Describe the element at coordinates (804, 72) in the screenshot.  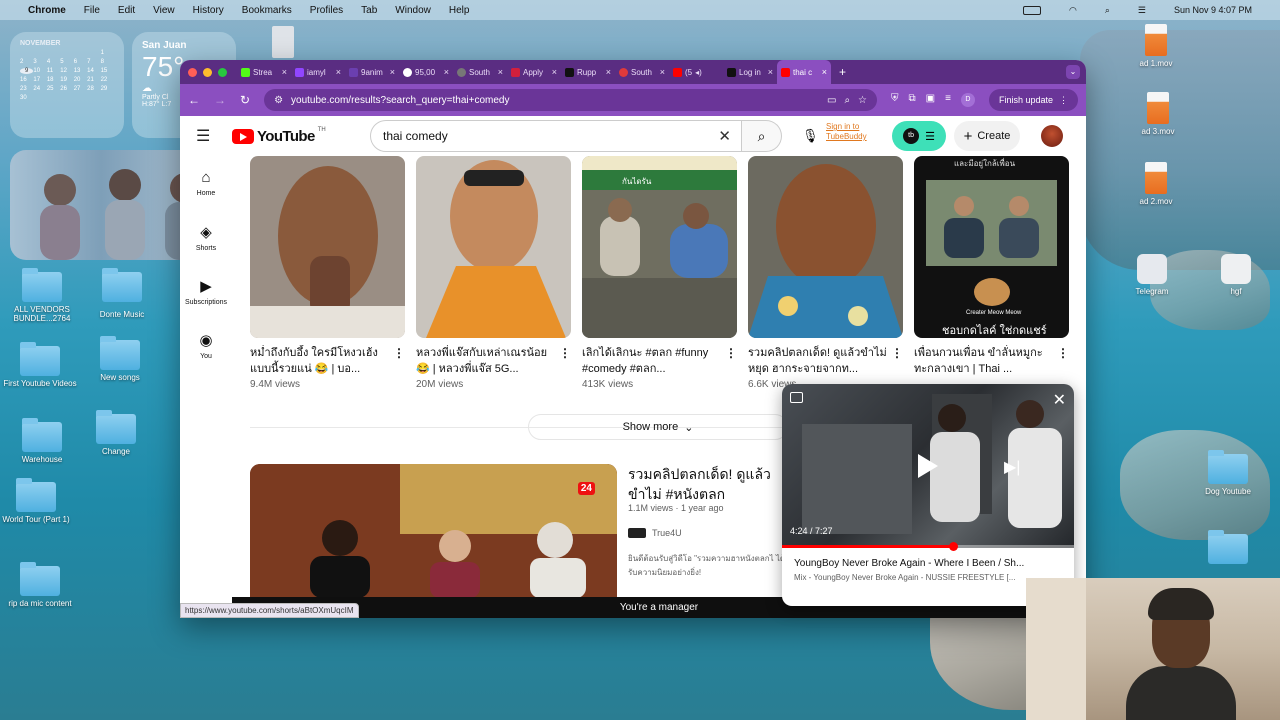
I see `browser-tab-active: thai c ×` at that location.